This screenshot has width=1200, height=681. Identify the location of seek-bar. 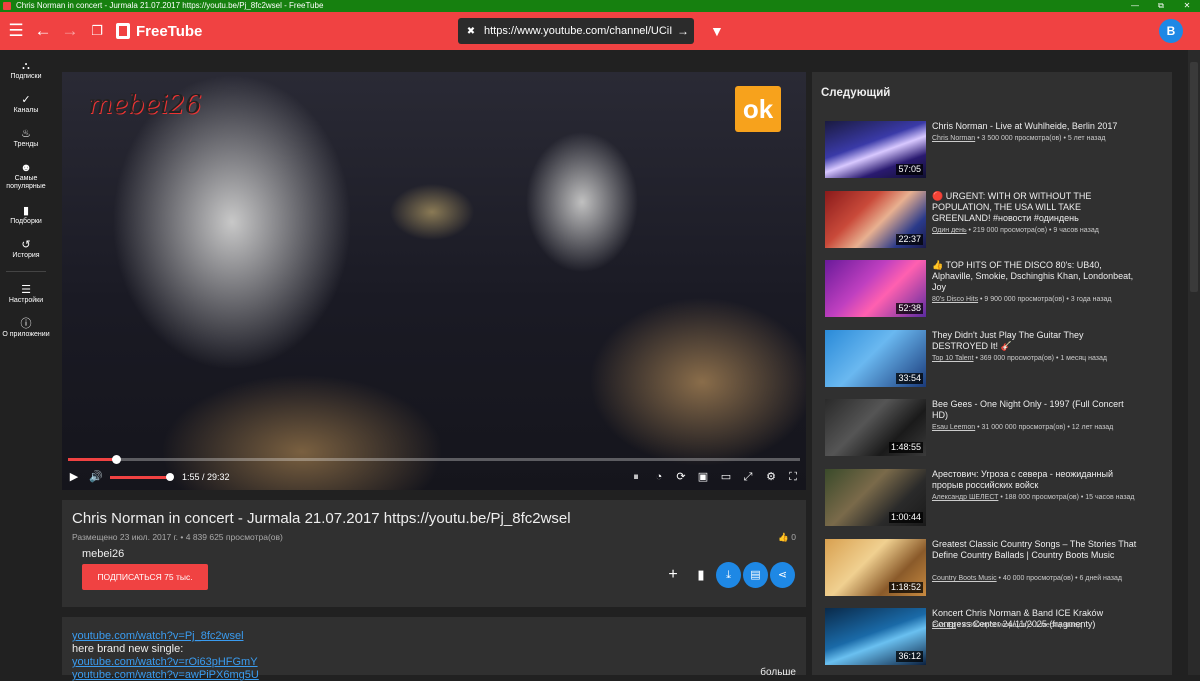
(434, 459).